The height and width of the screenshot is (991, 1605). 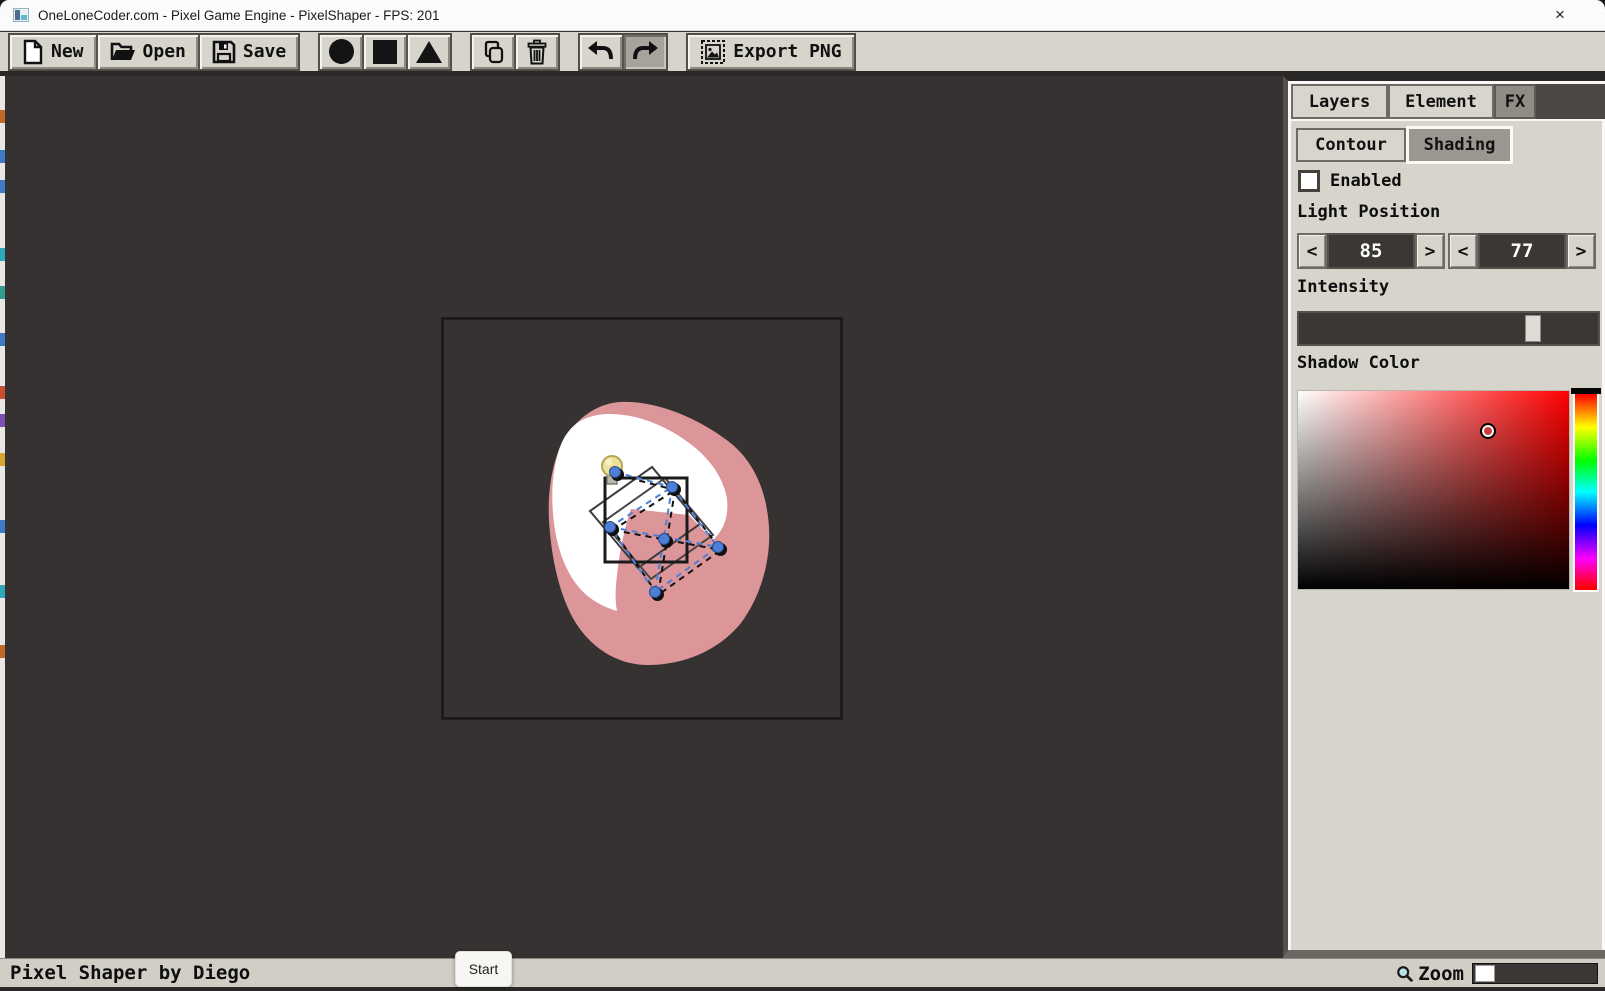 What do you see at coordinates (1581, 251) in the screenshot?
I see `light-y-increment-button: >` at bounding box center [1581, 251].